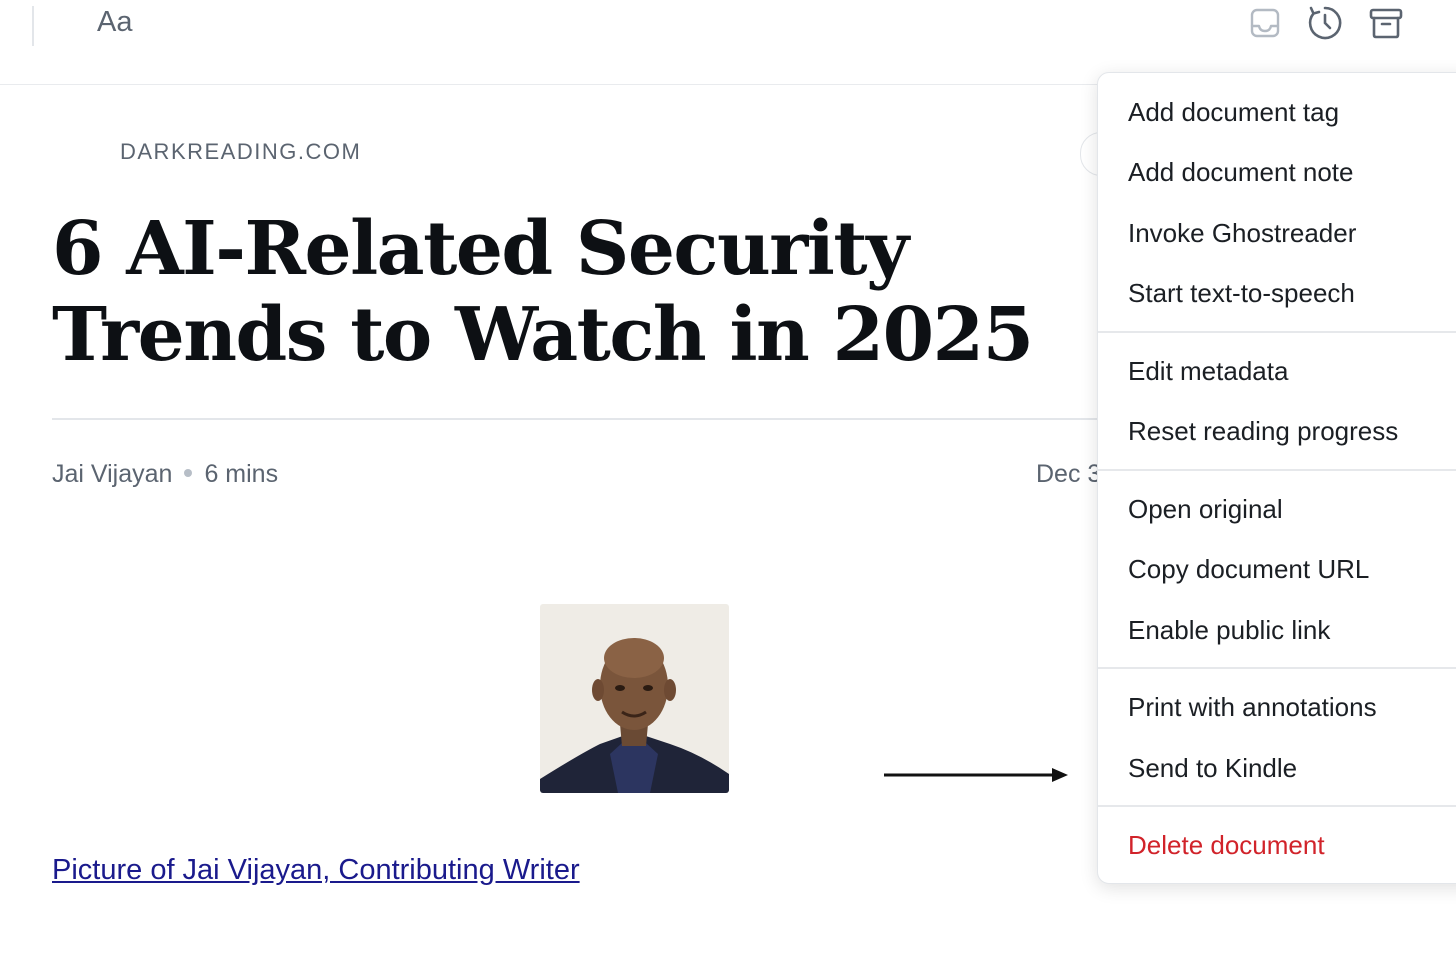 The width and height of the screenshot is (1456, 955). What do you see at coordinates (1242, 233) in the screenshot?
I see `menu-item-invoke-ghostreader: Invoke Ghostreader` at bounding box center [1242, 233].